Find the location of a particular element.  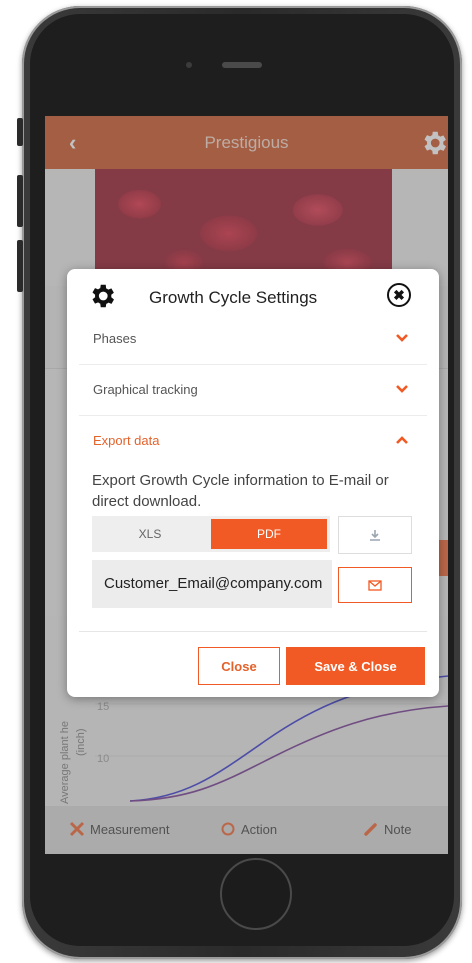

download-icon is located at coordinates (375, 535).